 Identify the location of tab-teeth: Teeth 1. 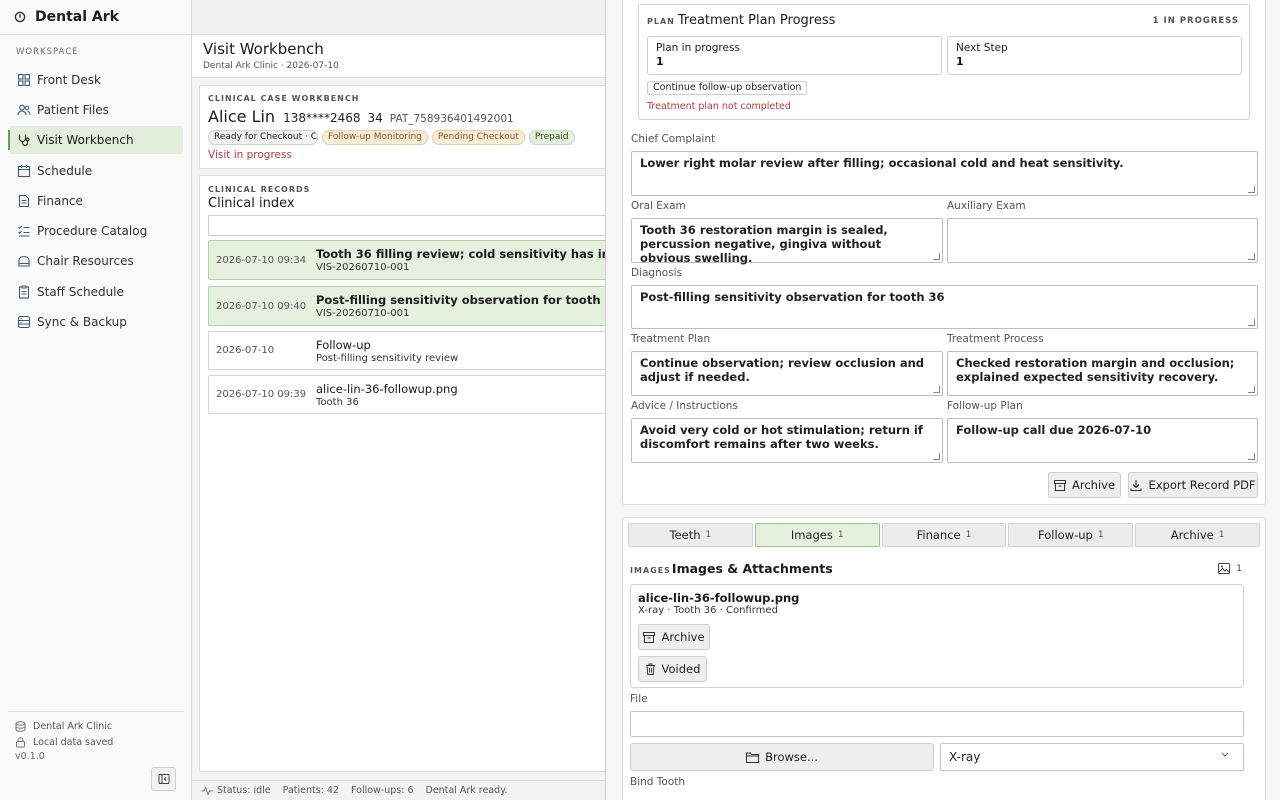
(690, 535).